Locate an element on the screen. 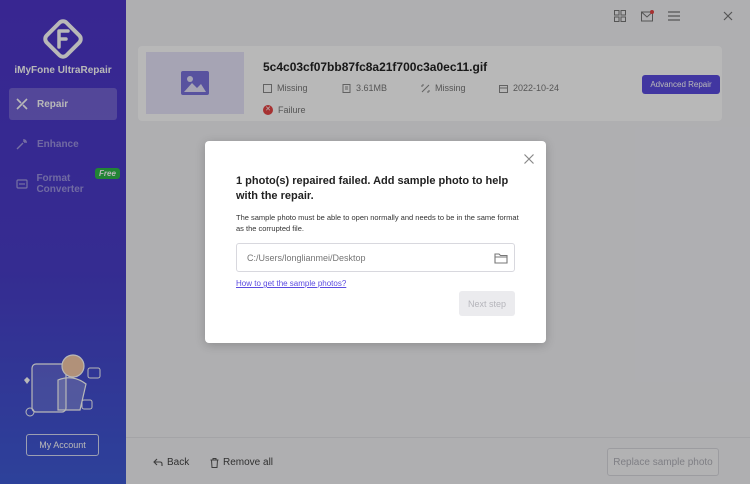 The width and height of the screenshot is (750, 484). sample-photos-help-link: How to get the sample photos? is located at coordinates (291, 283).